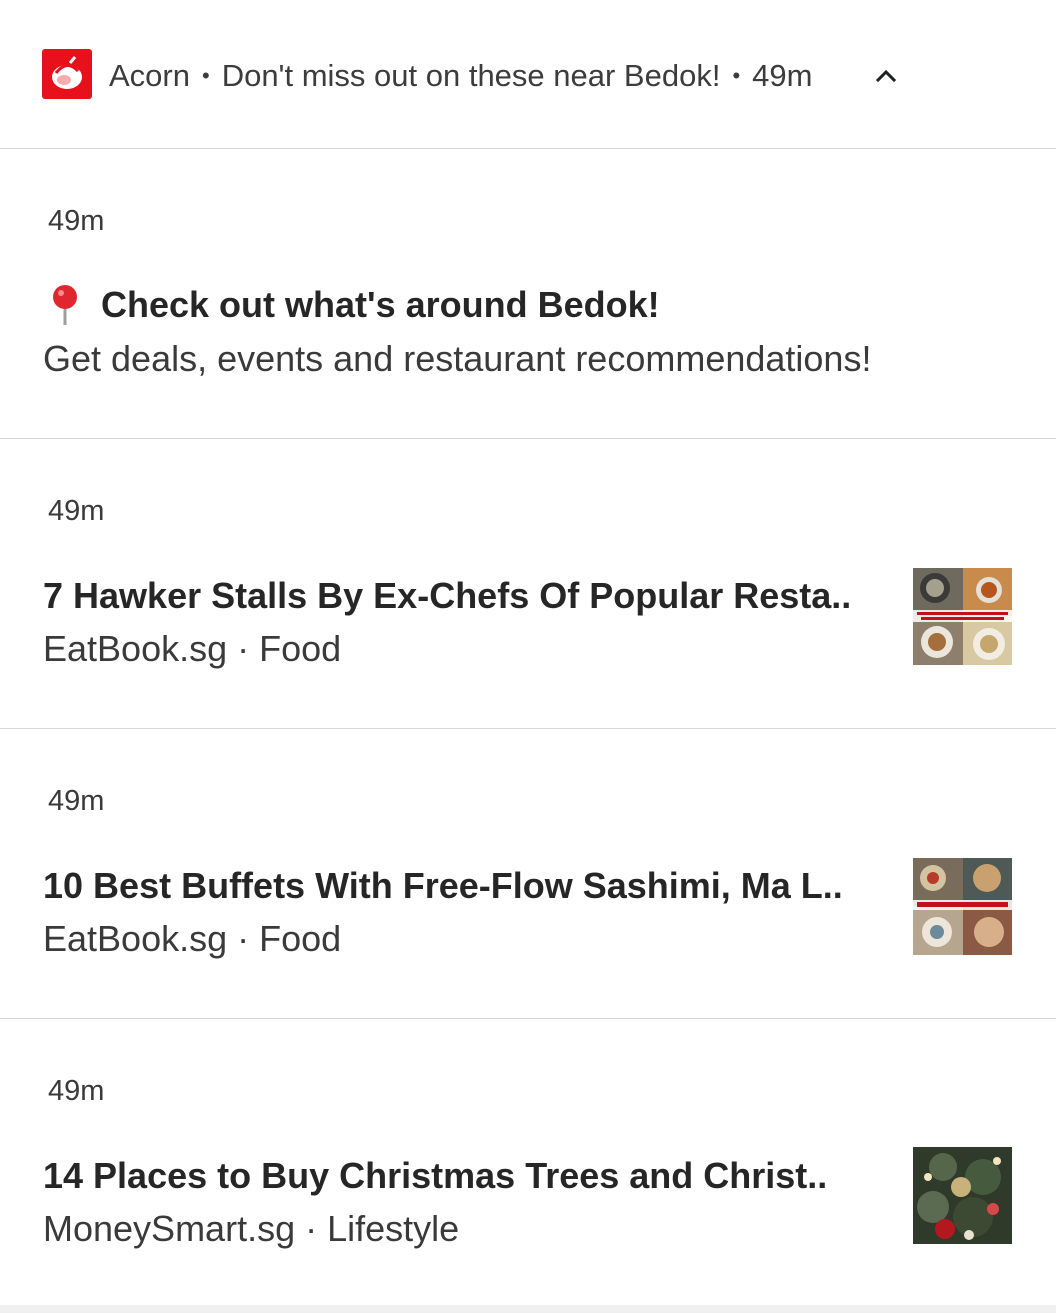 This screenshot has width=1056, height=1313. What do you see at coordinates (380, 304) in the screenshot?
I see `notification-title-text: Check out what's around Bedok!` at bounding box center [380, 304].